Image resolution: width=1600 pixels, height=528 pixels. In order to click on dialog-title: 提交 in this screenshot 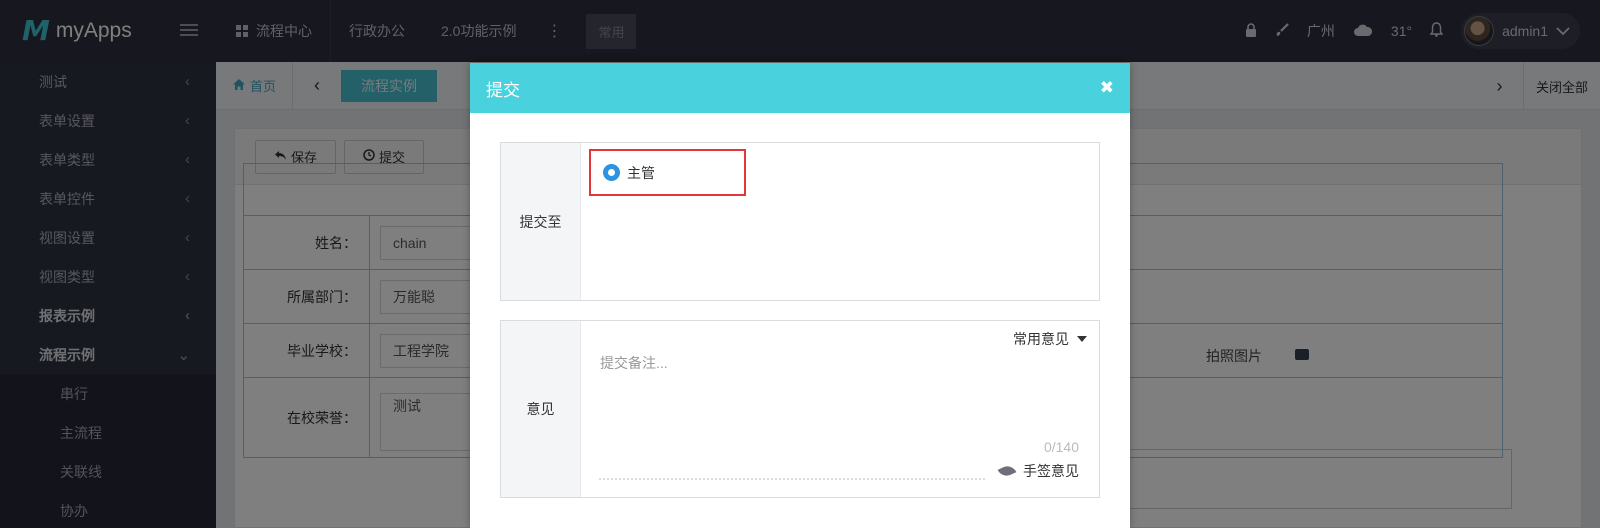, I will do `click(503, 90)`.